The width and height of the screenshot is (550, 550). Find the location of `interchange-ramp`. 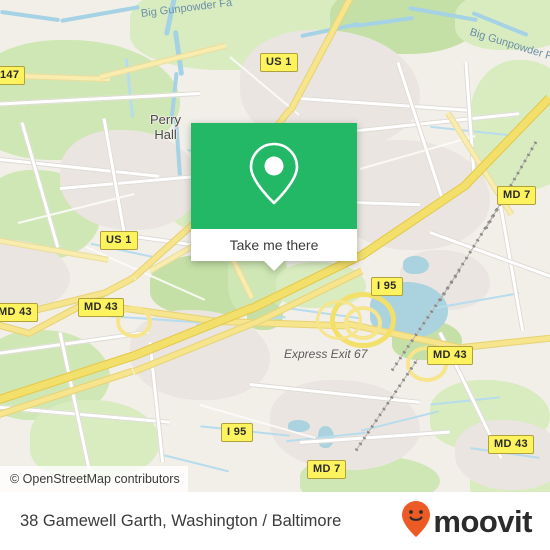

interchange-ramp is located at coordinates (339, 320).